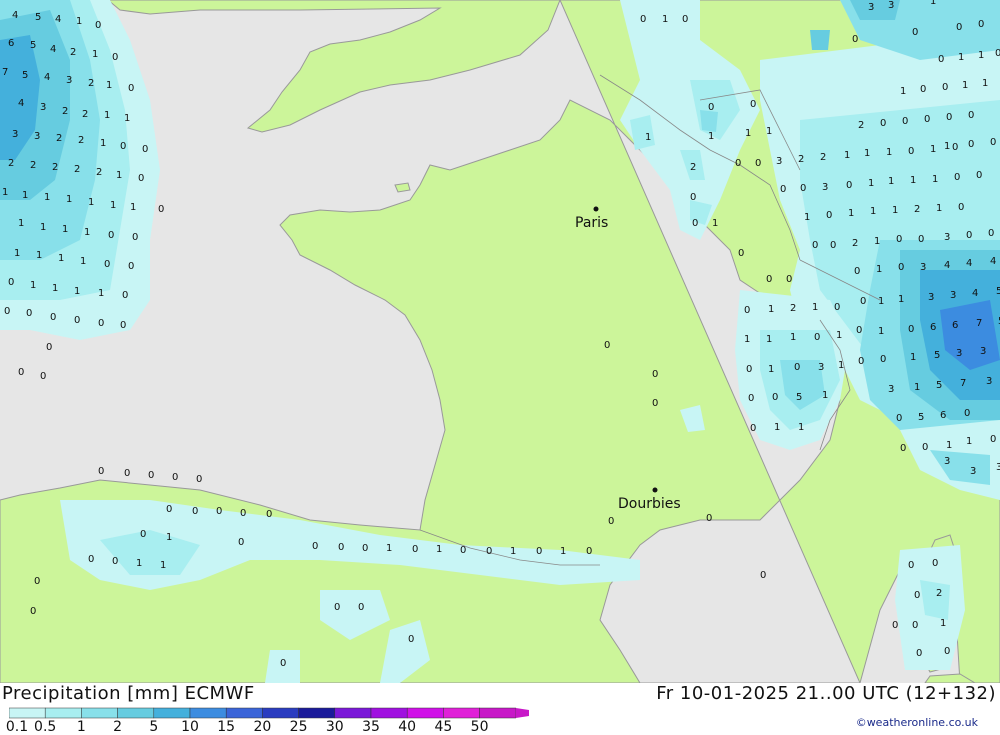 The image size is (1000, 735). I want to click on precip-value: 6, so click(955, 325).